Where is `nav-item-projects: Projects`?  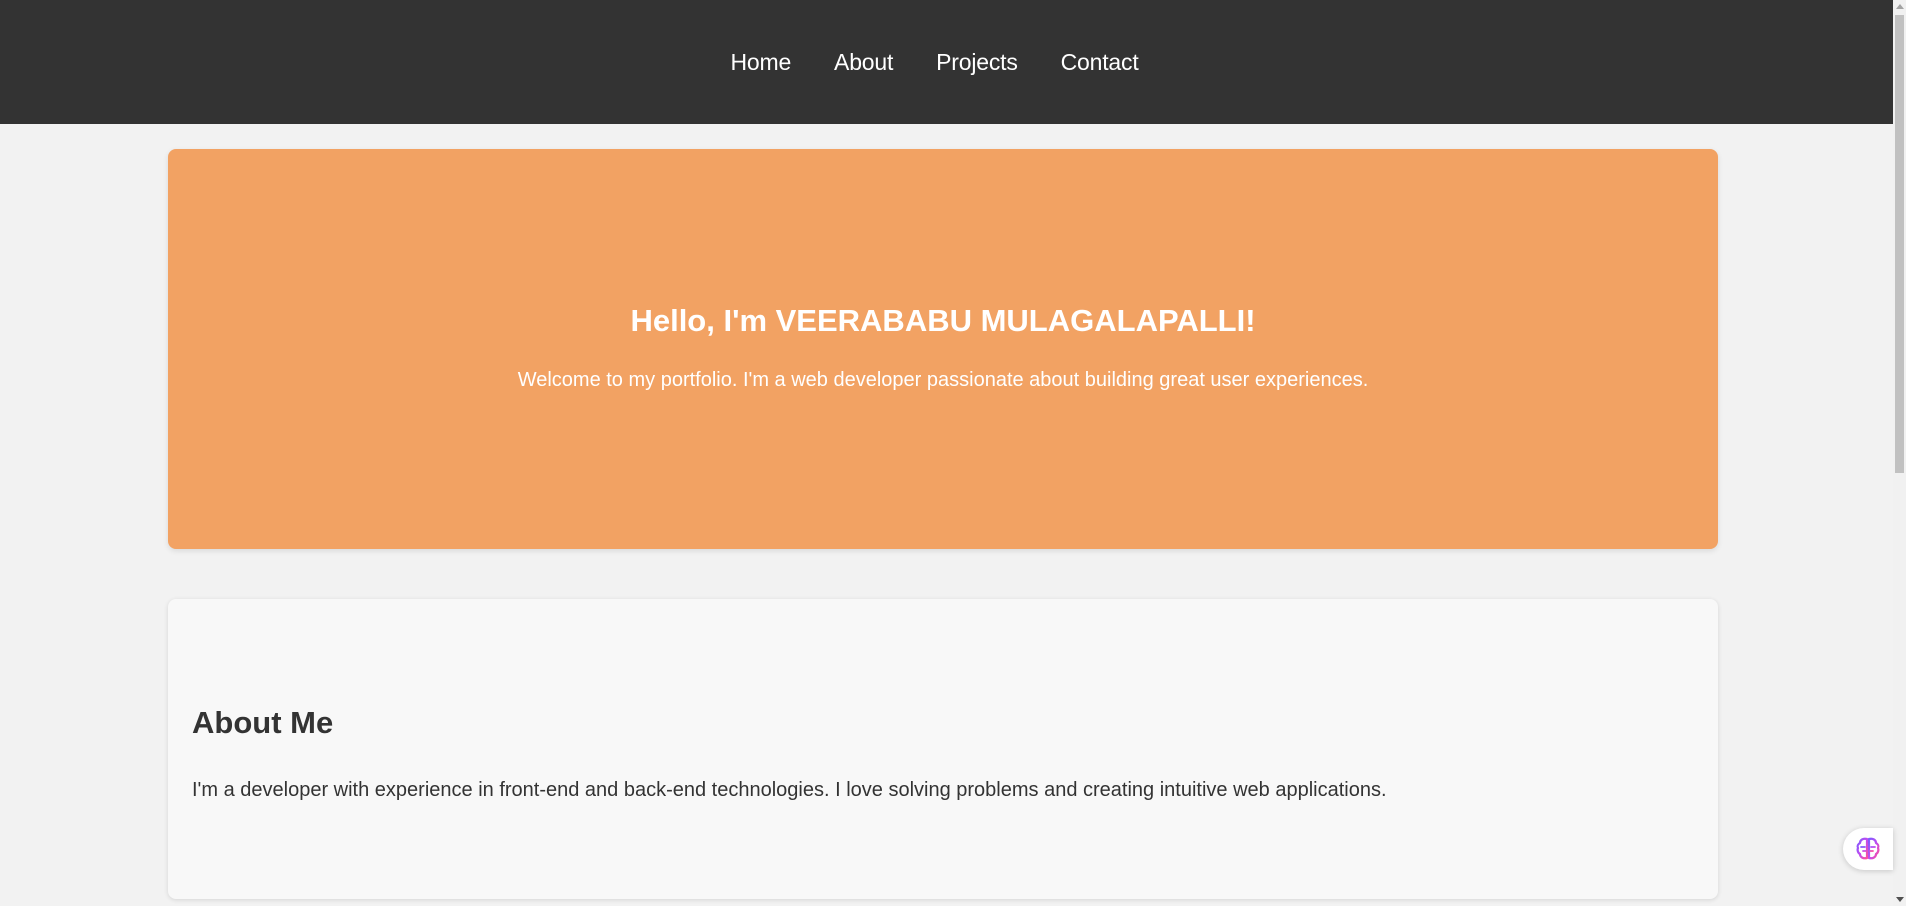
nav-item-projects: Projects is located at coordinates (977, 62).